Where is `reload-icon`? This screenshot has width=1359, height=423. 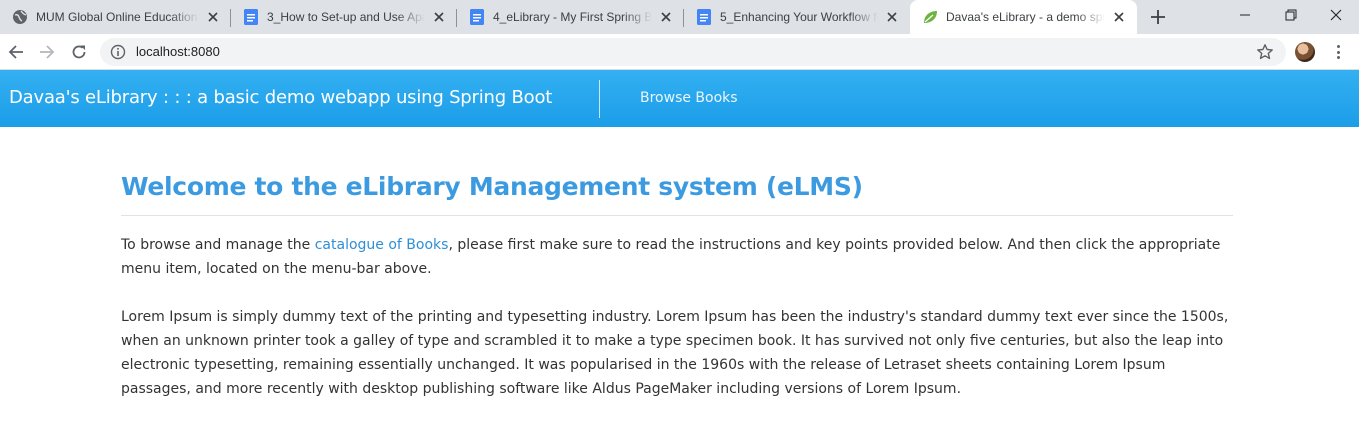
reload-icon is located at coordinates (79, 52).